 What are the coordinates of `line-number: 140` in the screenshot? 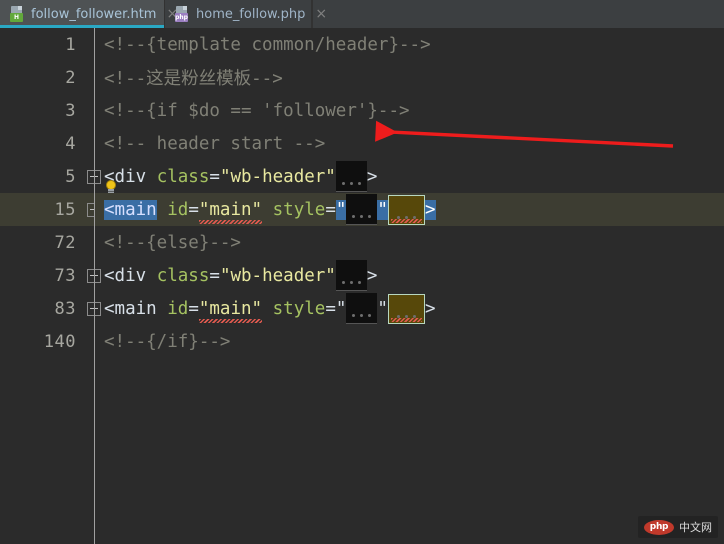 It's located at (59, 341).